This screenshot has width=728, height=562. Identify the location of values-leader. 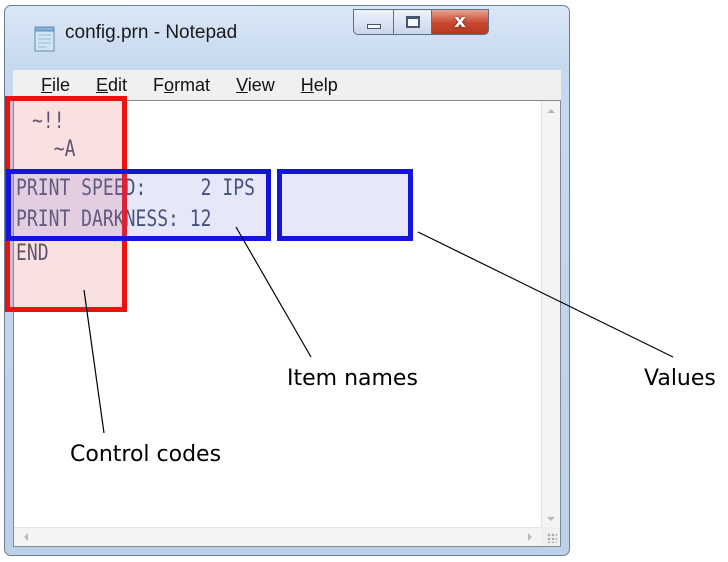
(545, 294).